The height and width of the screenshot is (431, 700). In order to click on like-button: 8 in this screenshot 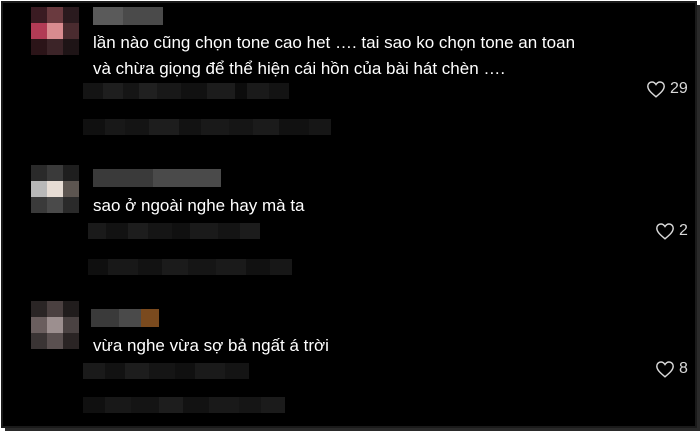, I will do `click(671, 369)`.